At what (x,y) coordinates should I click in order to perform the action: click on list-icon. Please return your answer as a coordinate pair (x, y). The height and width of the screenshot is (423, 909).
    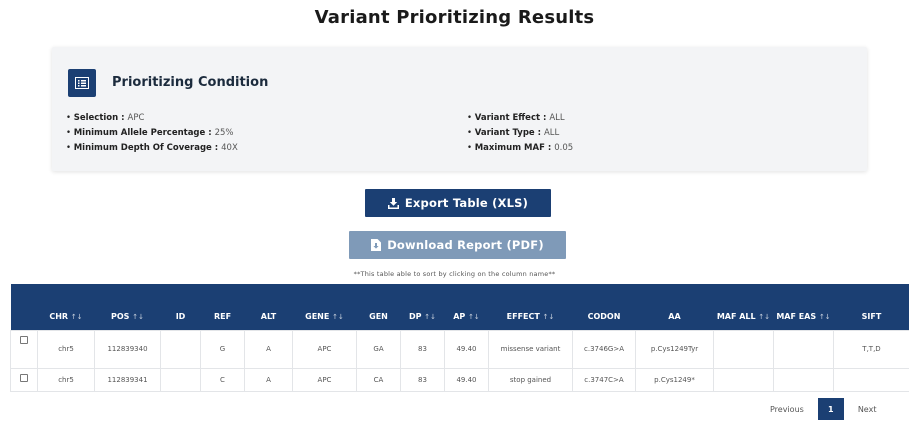
    Looking at the image, I should click on (82, 83).